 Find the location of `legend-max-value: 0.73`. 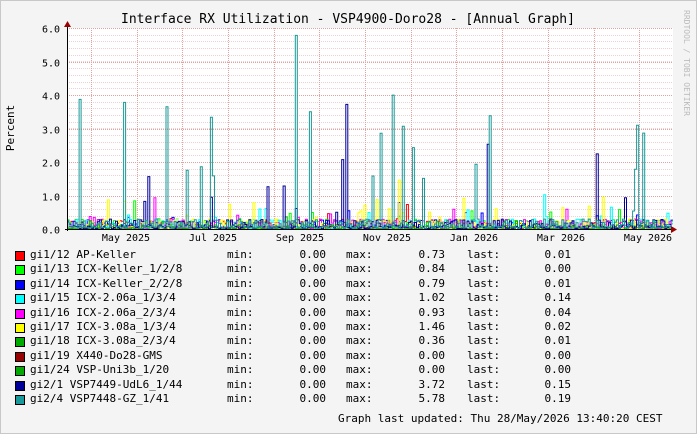

legend-max-value: 0.73 is located at coordinates (432, 254).